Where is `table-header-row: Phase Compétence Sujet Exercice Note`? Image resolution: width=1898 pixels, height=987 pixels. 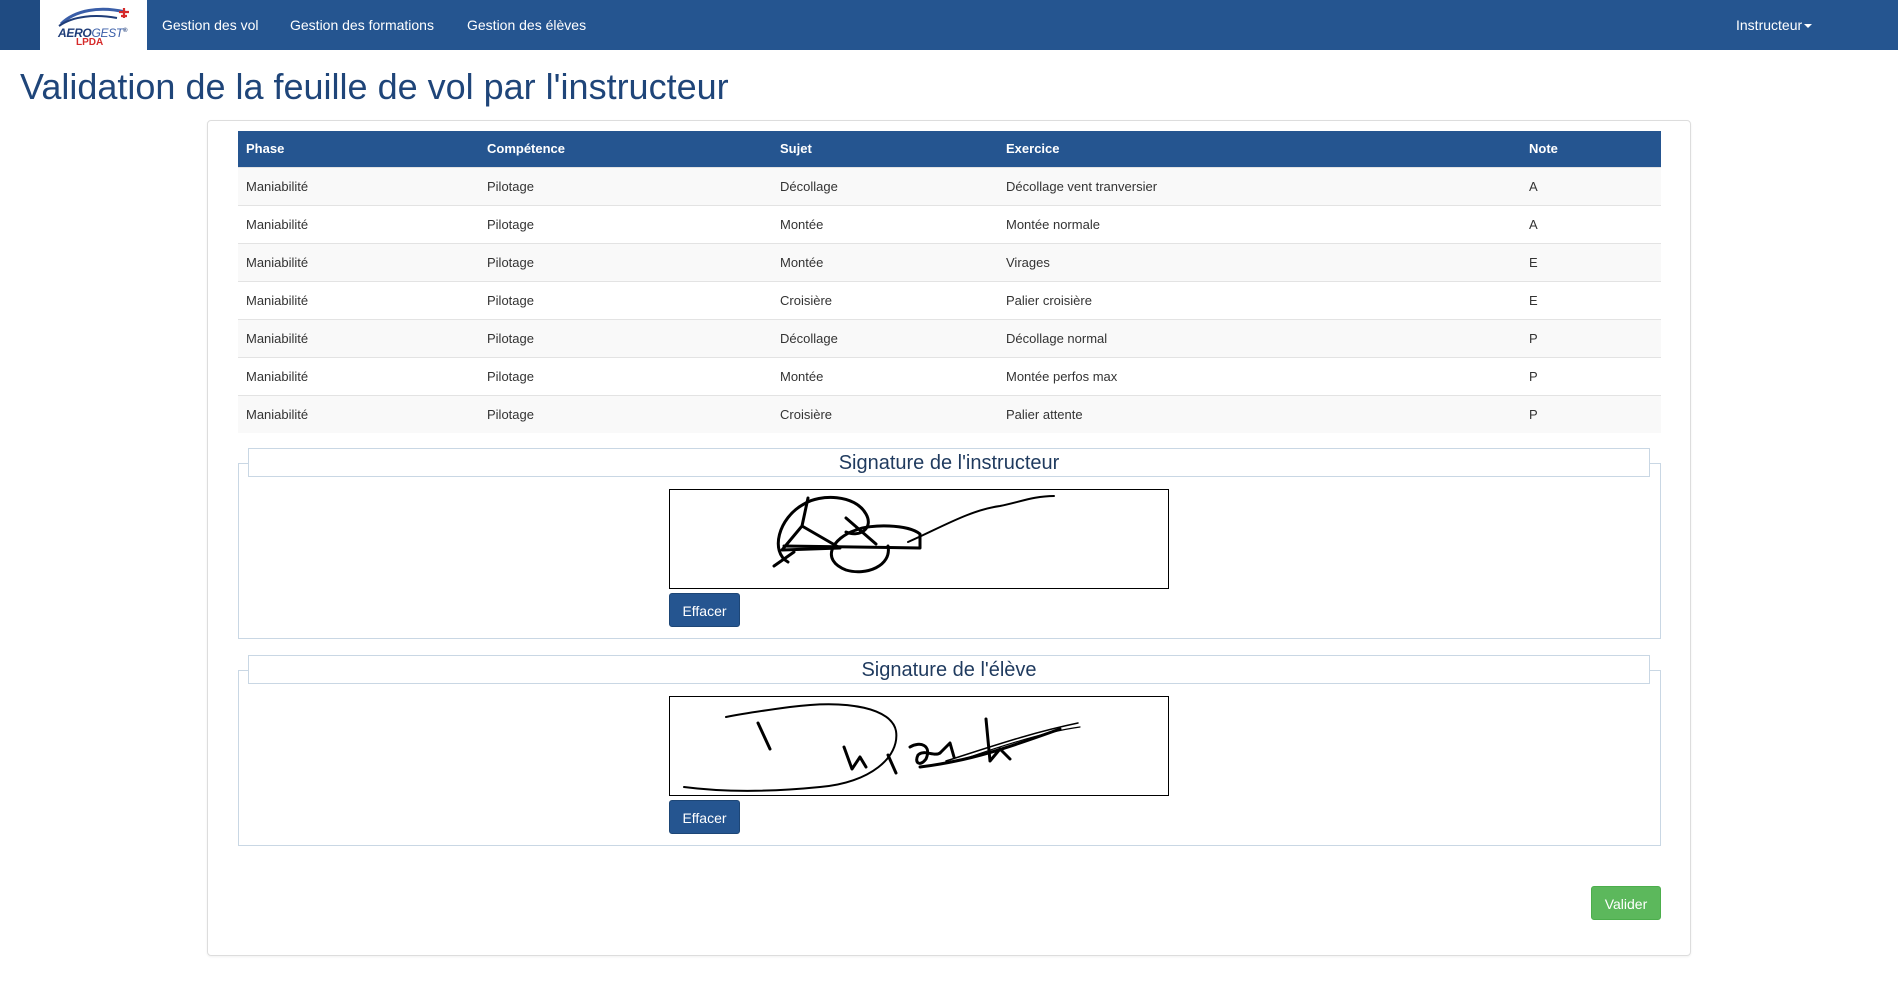
table-header-row: Phase Compétence Sujet Exercice Note is located at coordinates (949, 149).